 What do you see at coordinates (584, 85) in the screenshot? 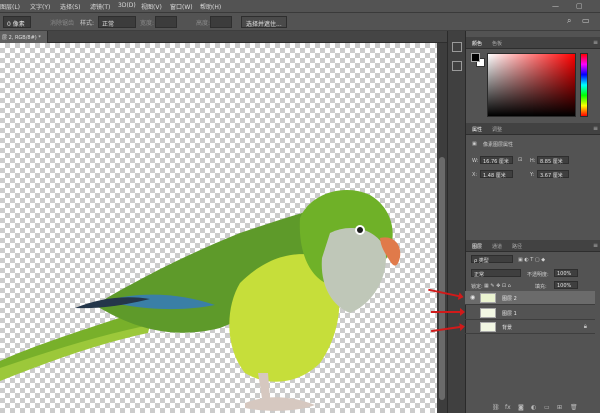
I see `hue-slider` at bounding box center [584, 85].